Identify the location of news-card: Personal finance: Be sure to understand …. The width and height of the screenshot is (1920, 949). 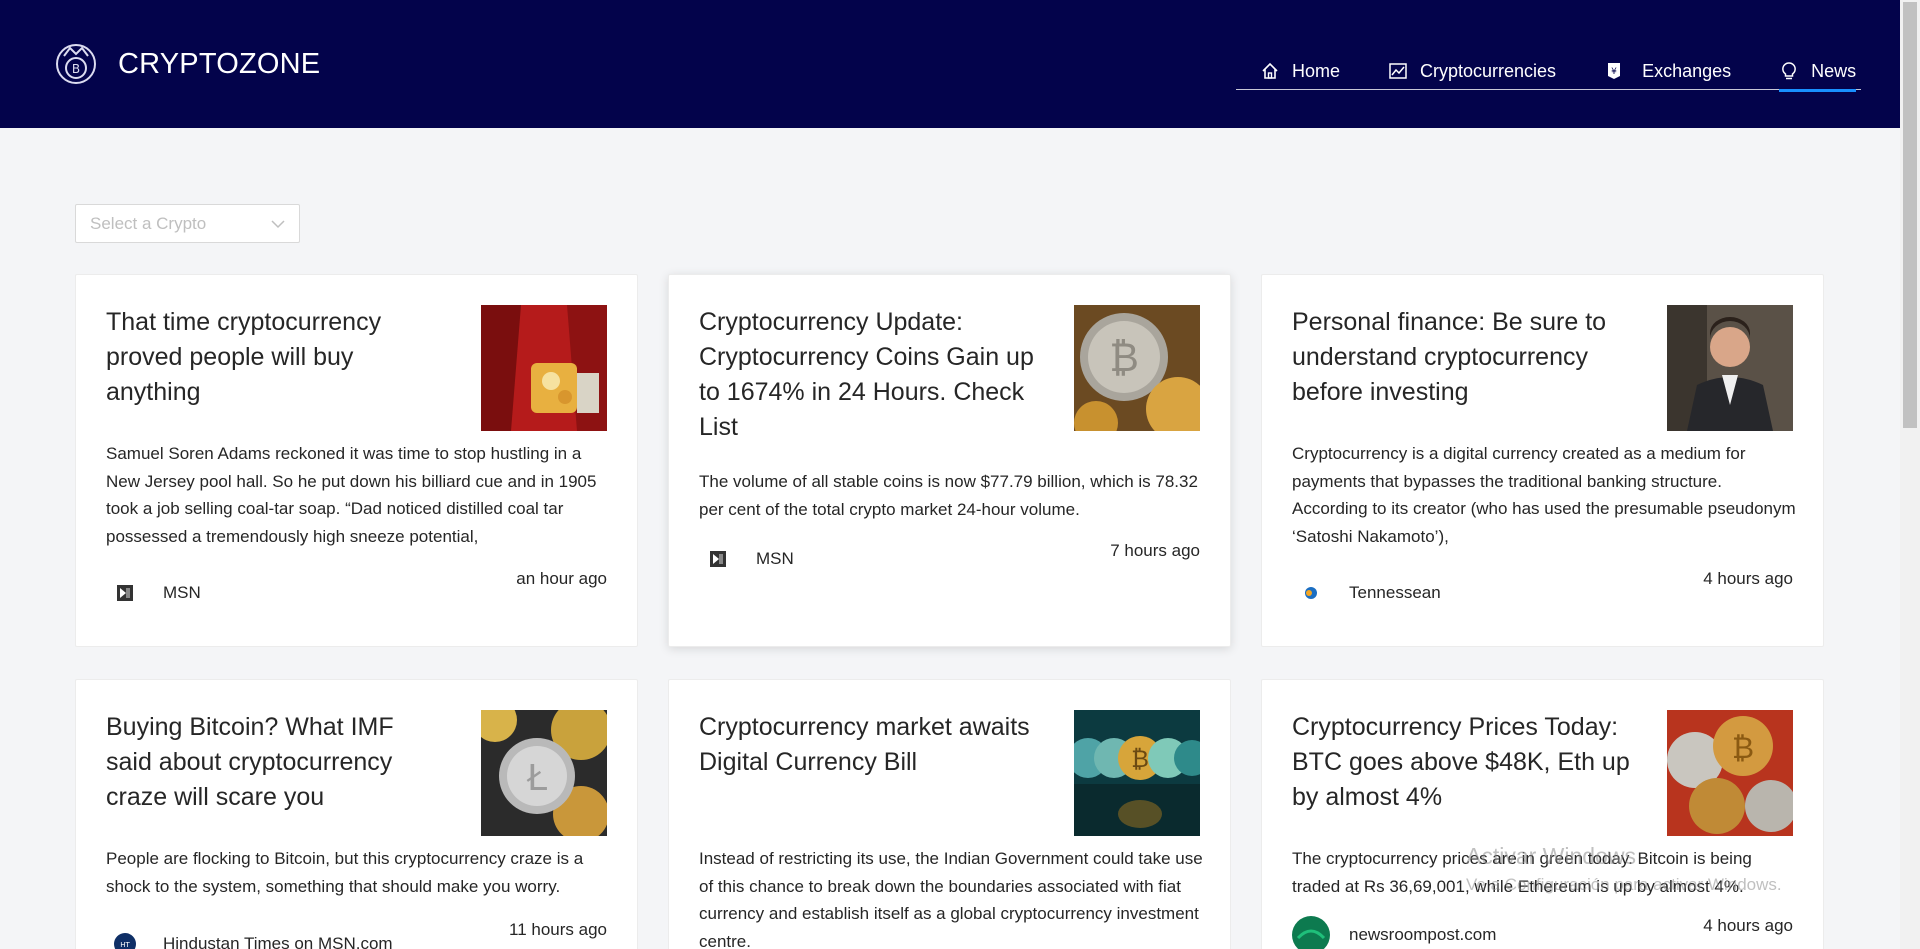
(1542, 460).